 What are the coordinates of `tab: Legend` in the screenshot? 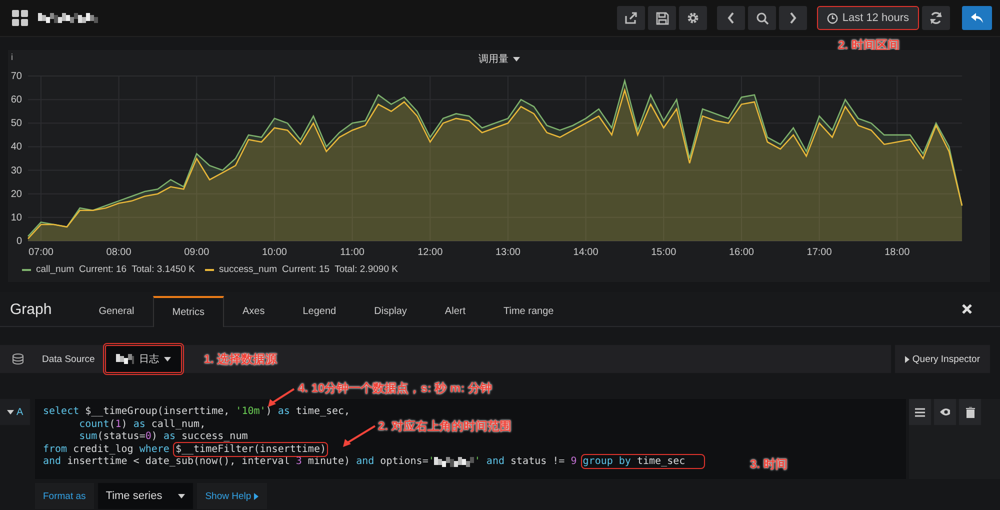 It's located at (320, 311).